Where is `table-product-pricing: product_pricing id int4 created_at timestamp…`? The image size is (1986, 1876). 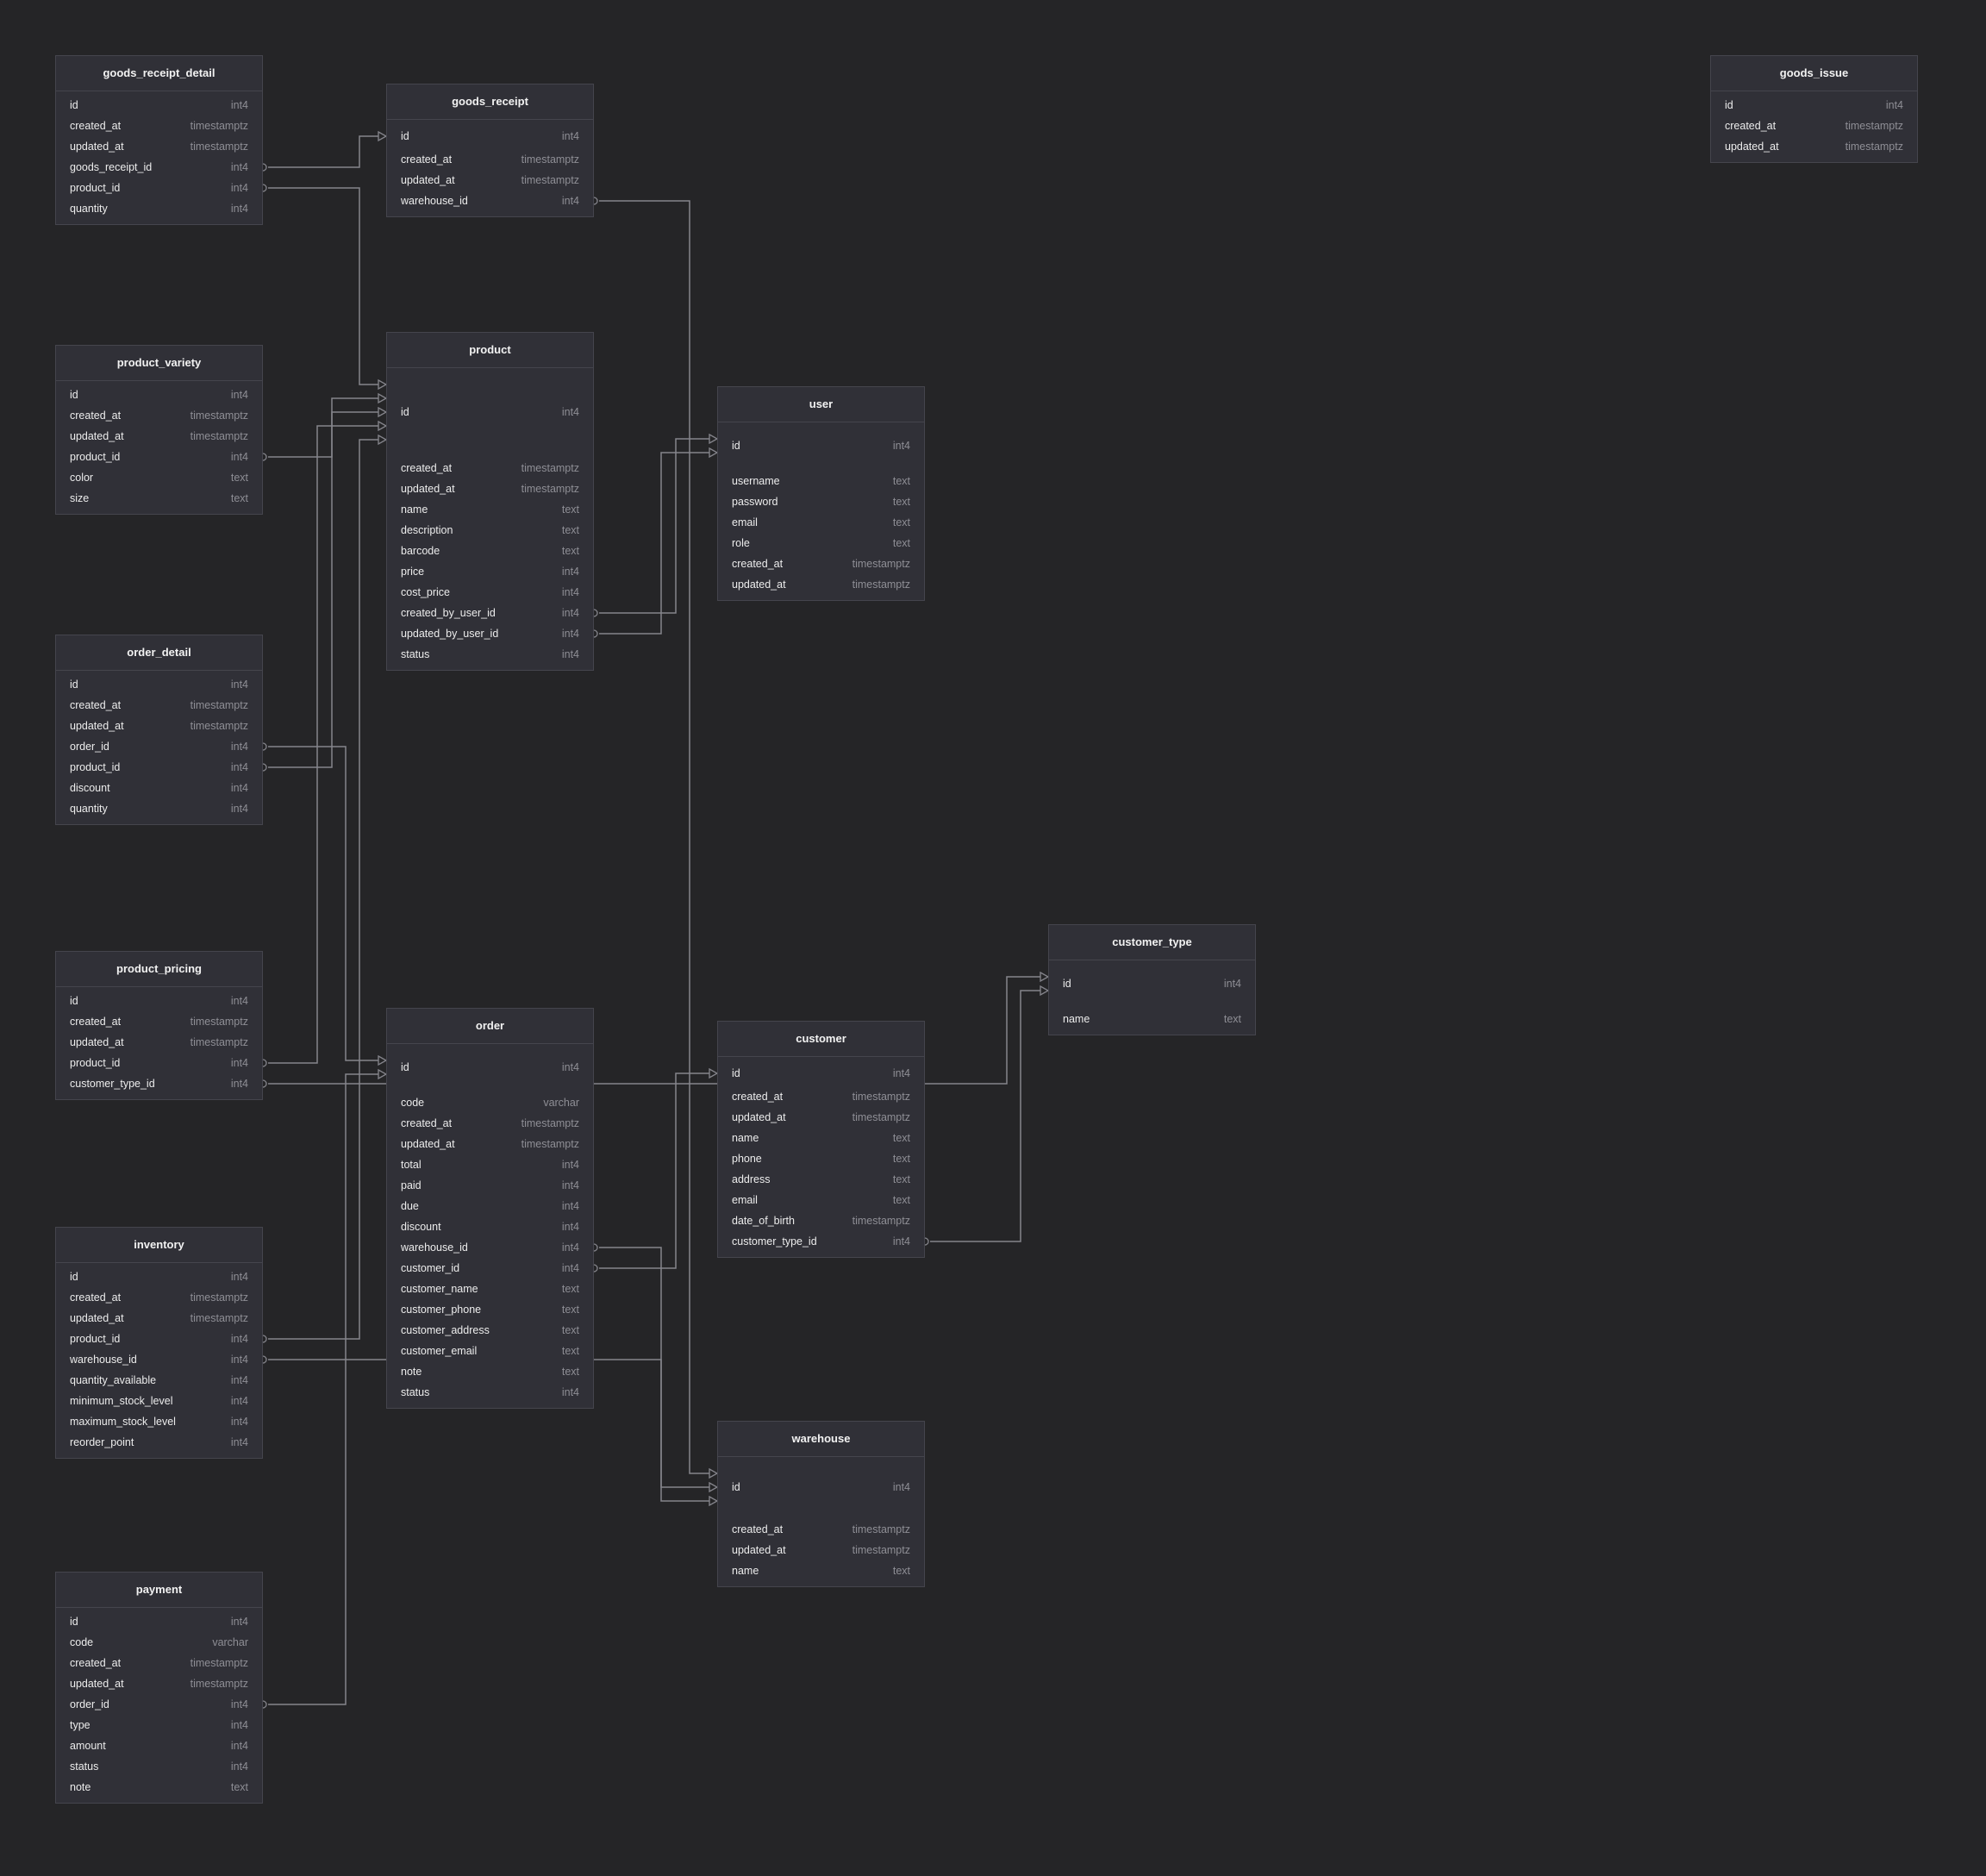 table-product-pricing: product_pricing id int4 created_at timestamp… is located at coordinates (159, 1025).